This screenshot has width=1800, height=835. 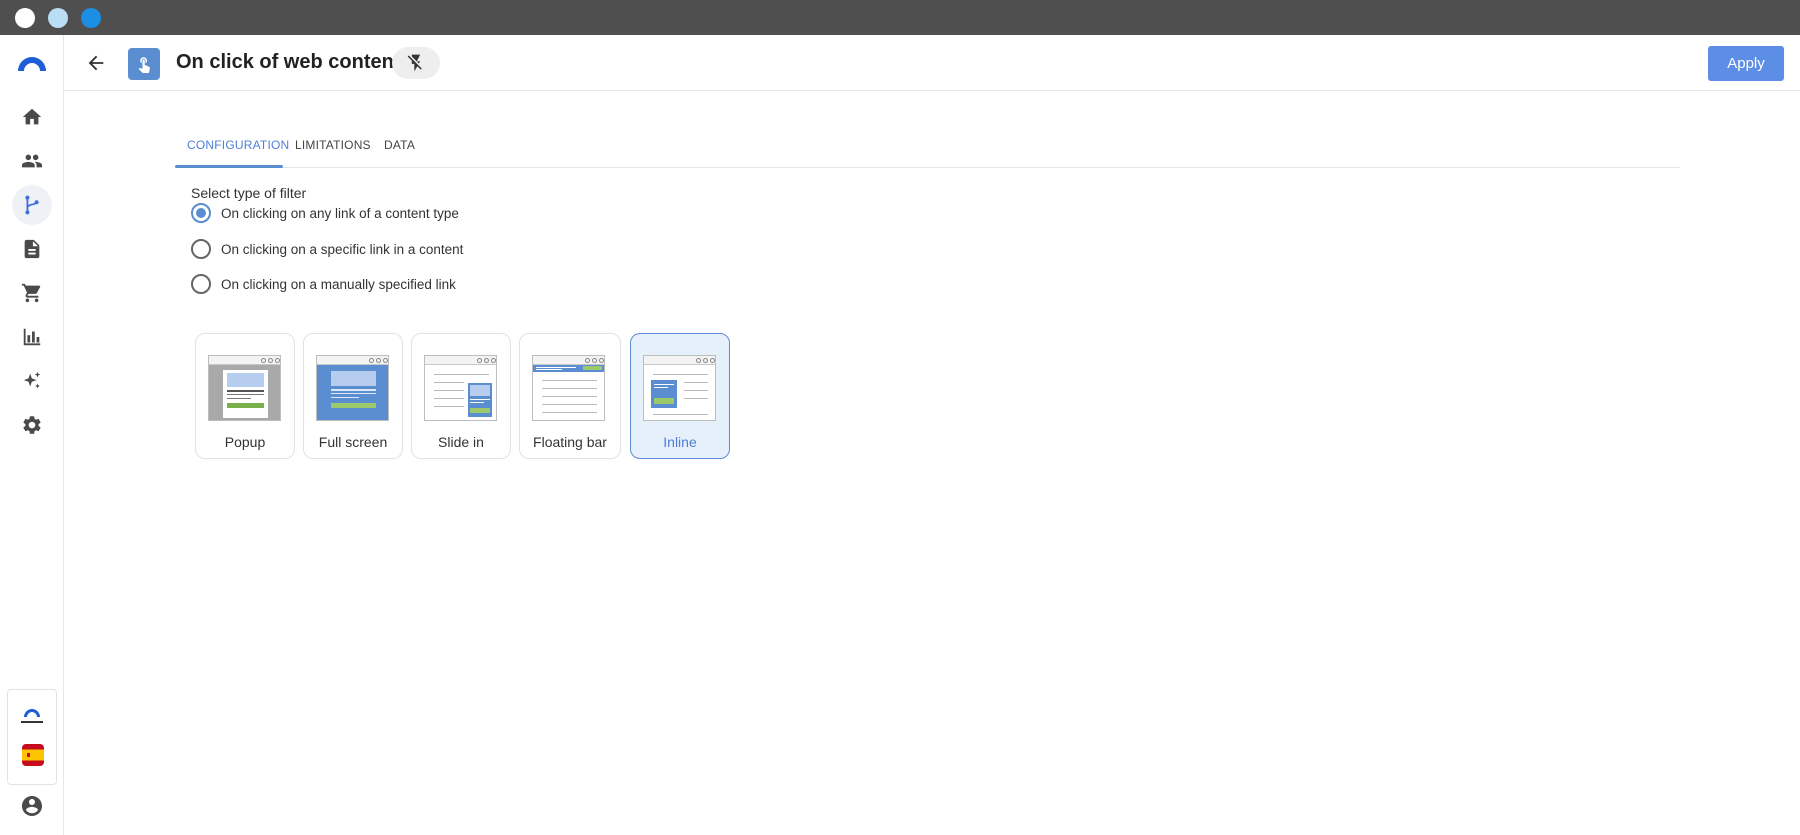 What do you see at coordinates (333, 145) in the screenshot?
I see `tab-limitations: LIMITATIONS` at bounding box center [333, 145].